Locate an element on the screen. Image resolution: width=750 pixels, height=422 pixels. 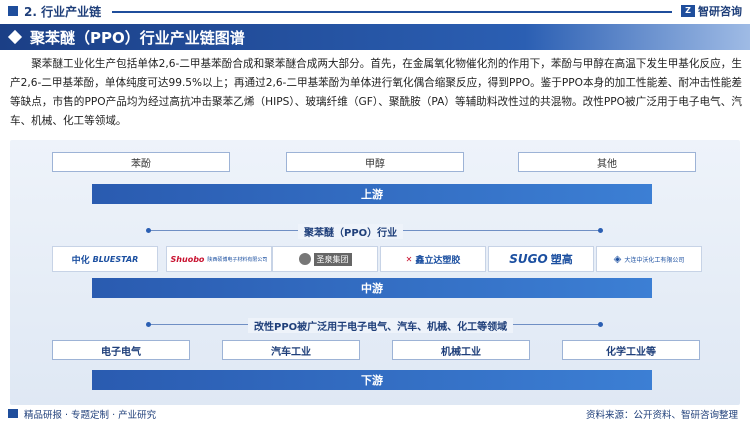
company-logo-xinlida: ✕ 鑫立达塑胶 is located at coordinates (433, 259).